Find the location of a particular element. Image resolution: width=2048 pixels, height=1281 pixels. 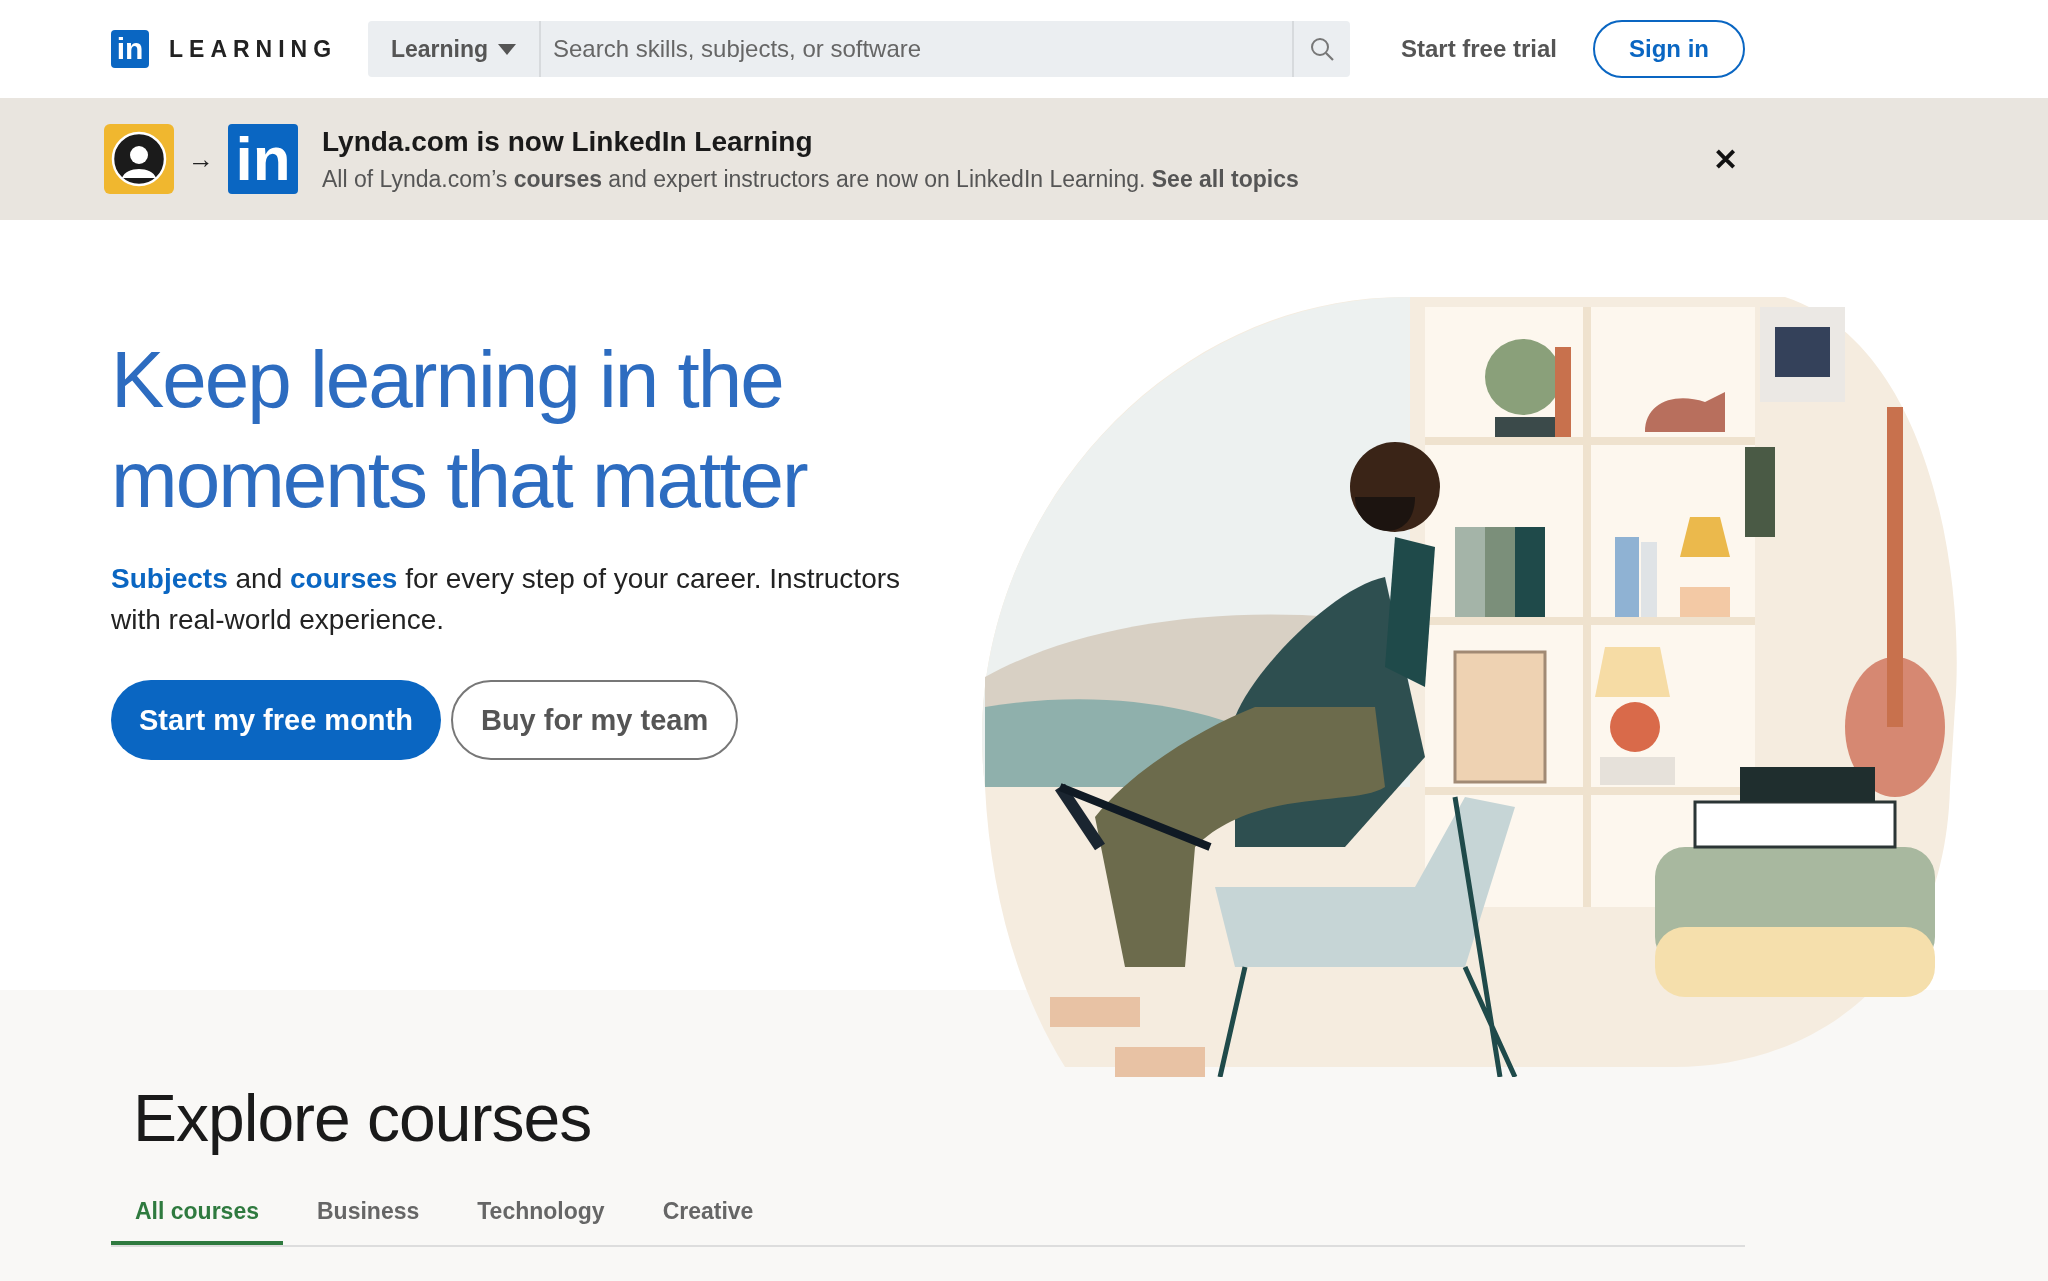

course-tab: Creative is located at coordinates (708, 1215).